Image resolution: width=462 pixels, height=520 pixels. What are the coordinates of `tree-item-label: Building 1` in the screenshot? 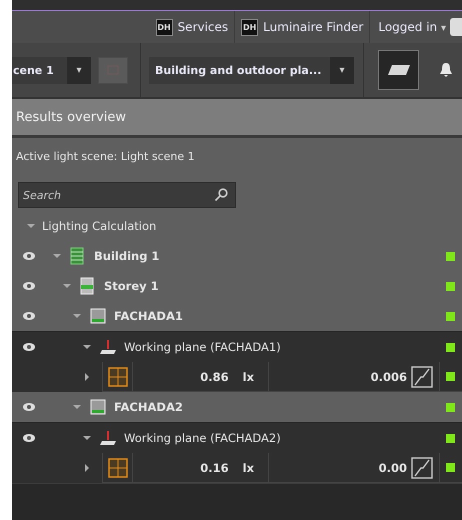 It's located at (127, 256).